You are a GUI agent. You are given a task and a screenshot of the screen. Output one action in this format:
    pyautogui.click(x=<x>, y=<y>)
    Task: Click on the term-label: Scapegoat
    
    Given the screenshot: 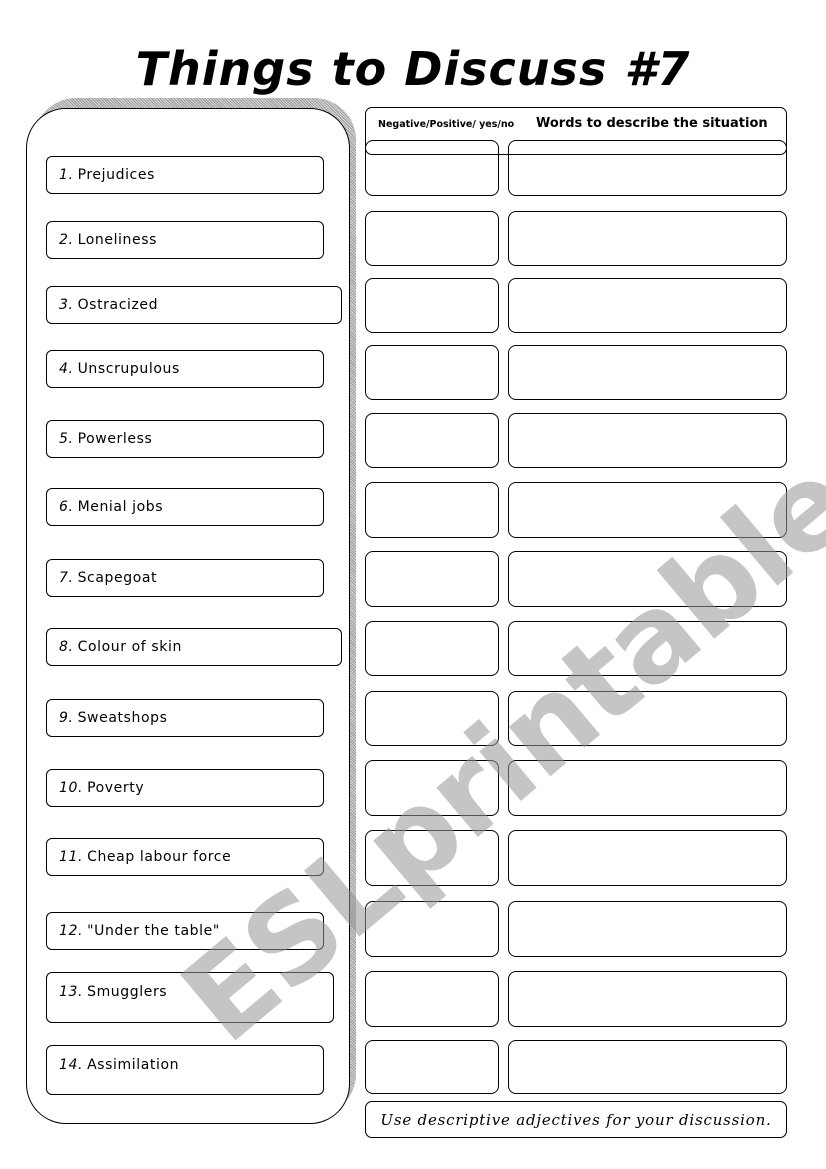 What is the action you would take?
    pyautogui.click(x=117, y=578)
    